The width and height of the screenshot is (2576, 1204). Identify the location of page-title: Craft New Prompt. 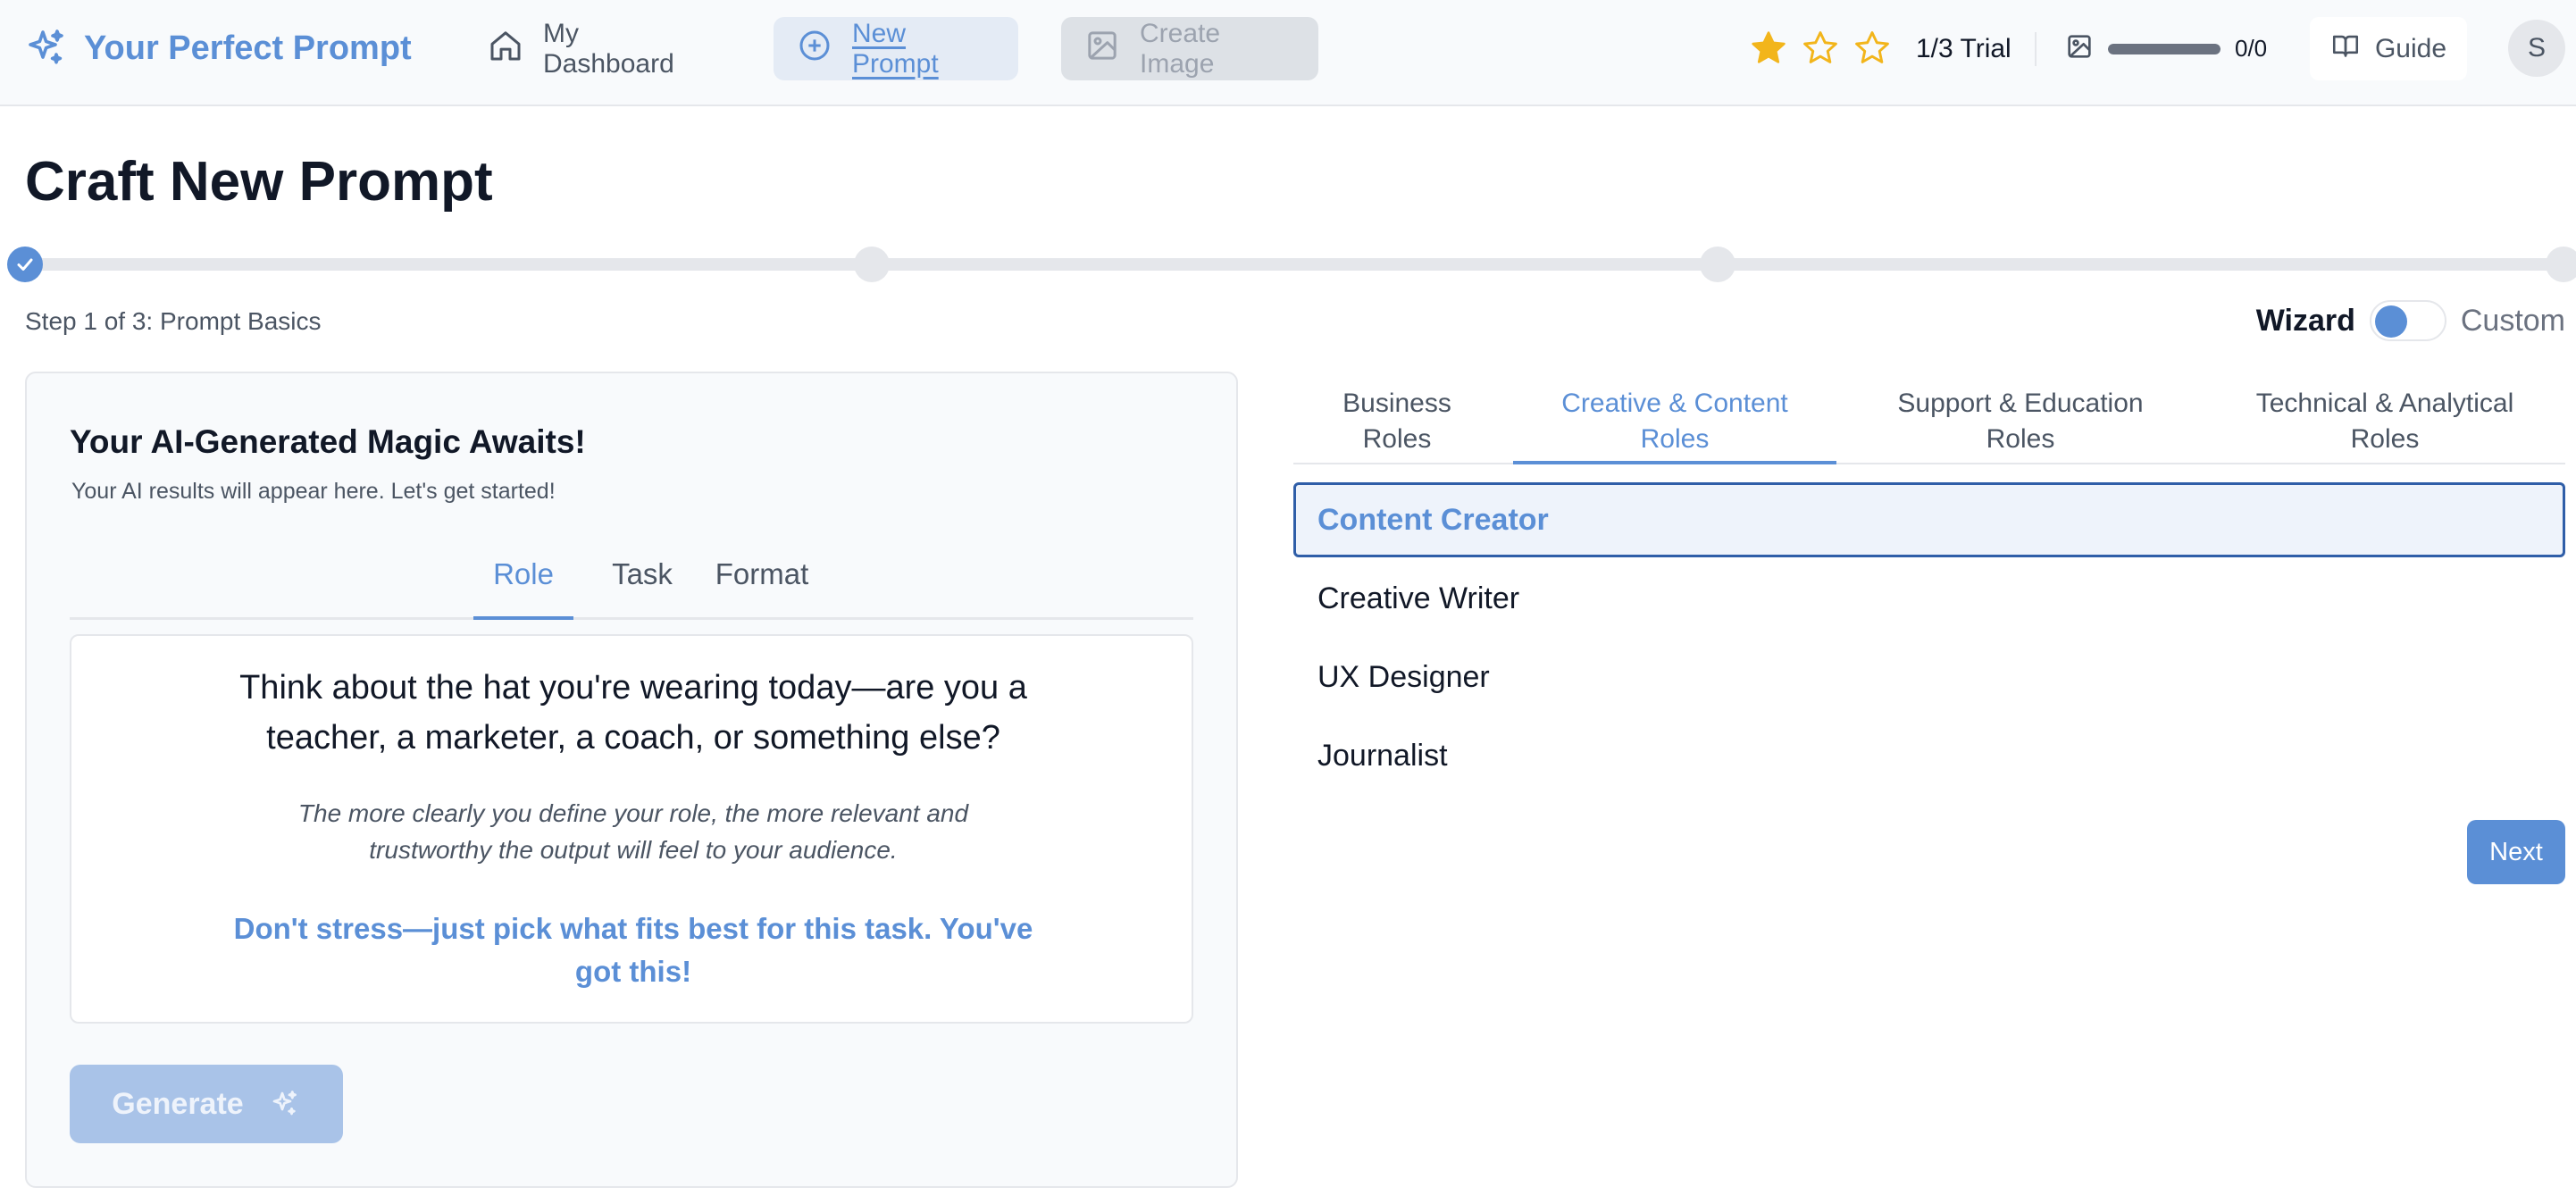
(259, 182).